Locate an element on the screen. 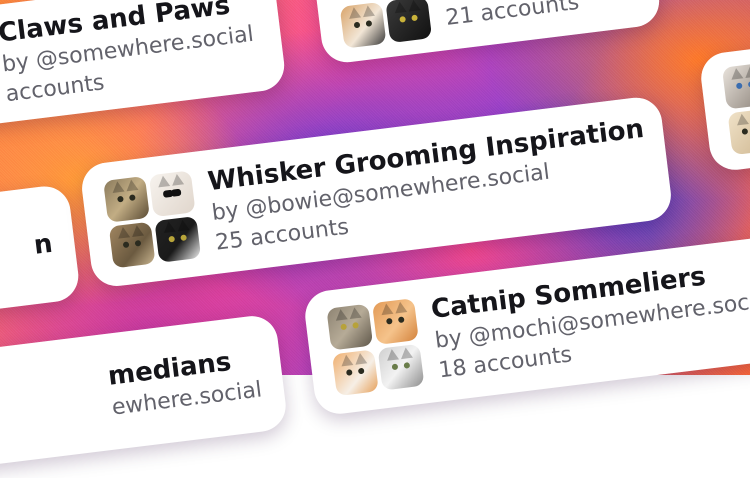 This screenshot has height=478, width=750. cat-tuxedo-avatar is located at coordinates (178, 239).